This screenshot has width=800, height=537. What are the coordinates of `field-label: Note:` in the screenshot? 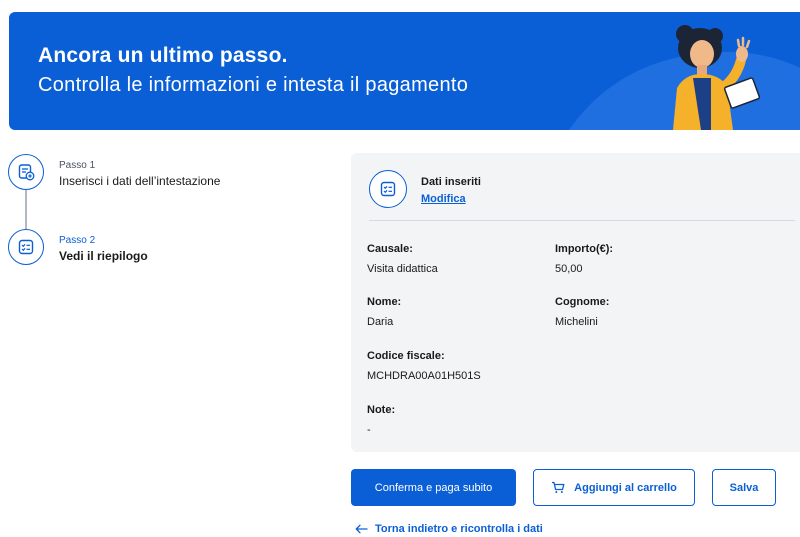 It's located at (381, 410).